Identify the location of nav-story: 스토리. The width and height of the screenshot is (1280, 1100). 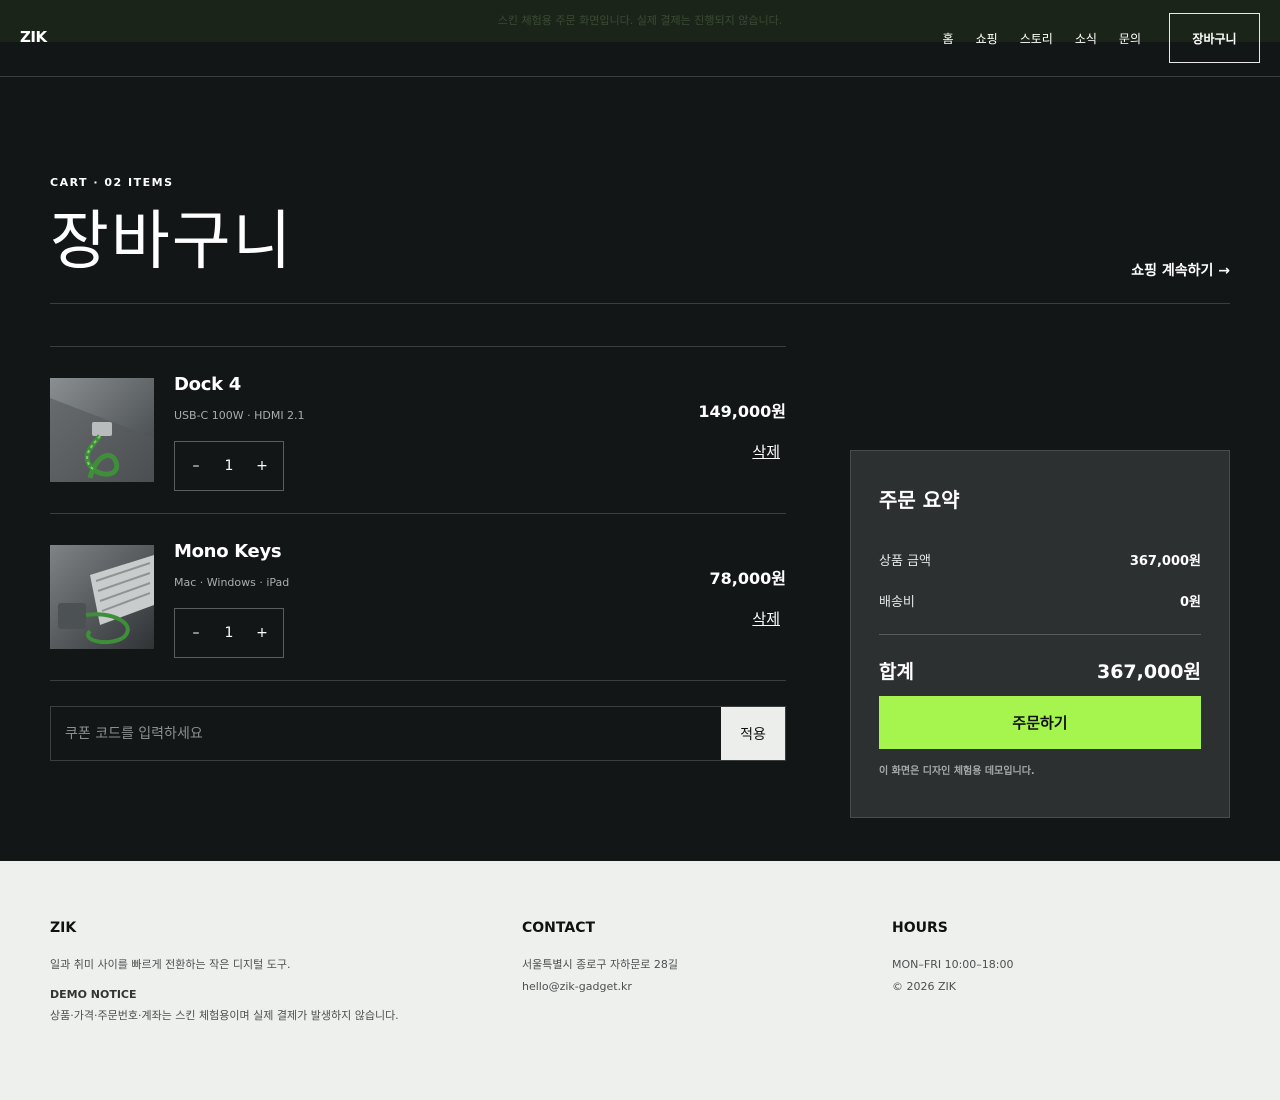
(1036, 38).